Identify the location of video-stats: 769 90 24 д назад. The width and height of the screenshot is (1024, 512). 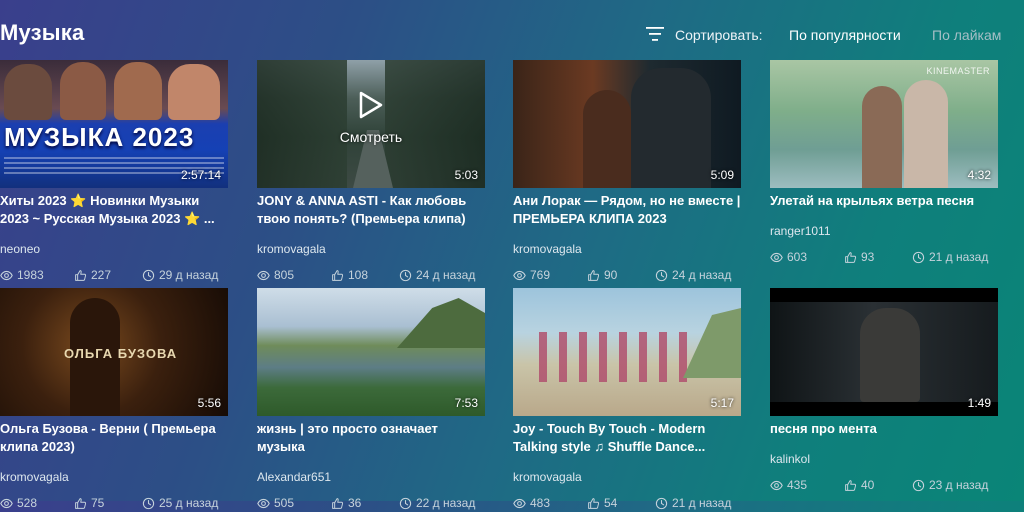
(627, 276).